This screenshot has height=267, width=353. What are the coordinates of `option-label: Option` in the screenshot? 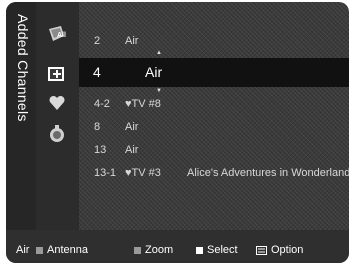 It's located at (287, 250).